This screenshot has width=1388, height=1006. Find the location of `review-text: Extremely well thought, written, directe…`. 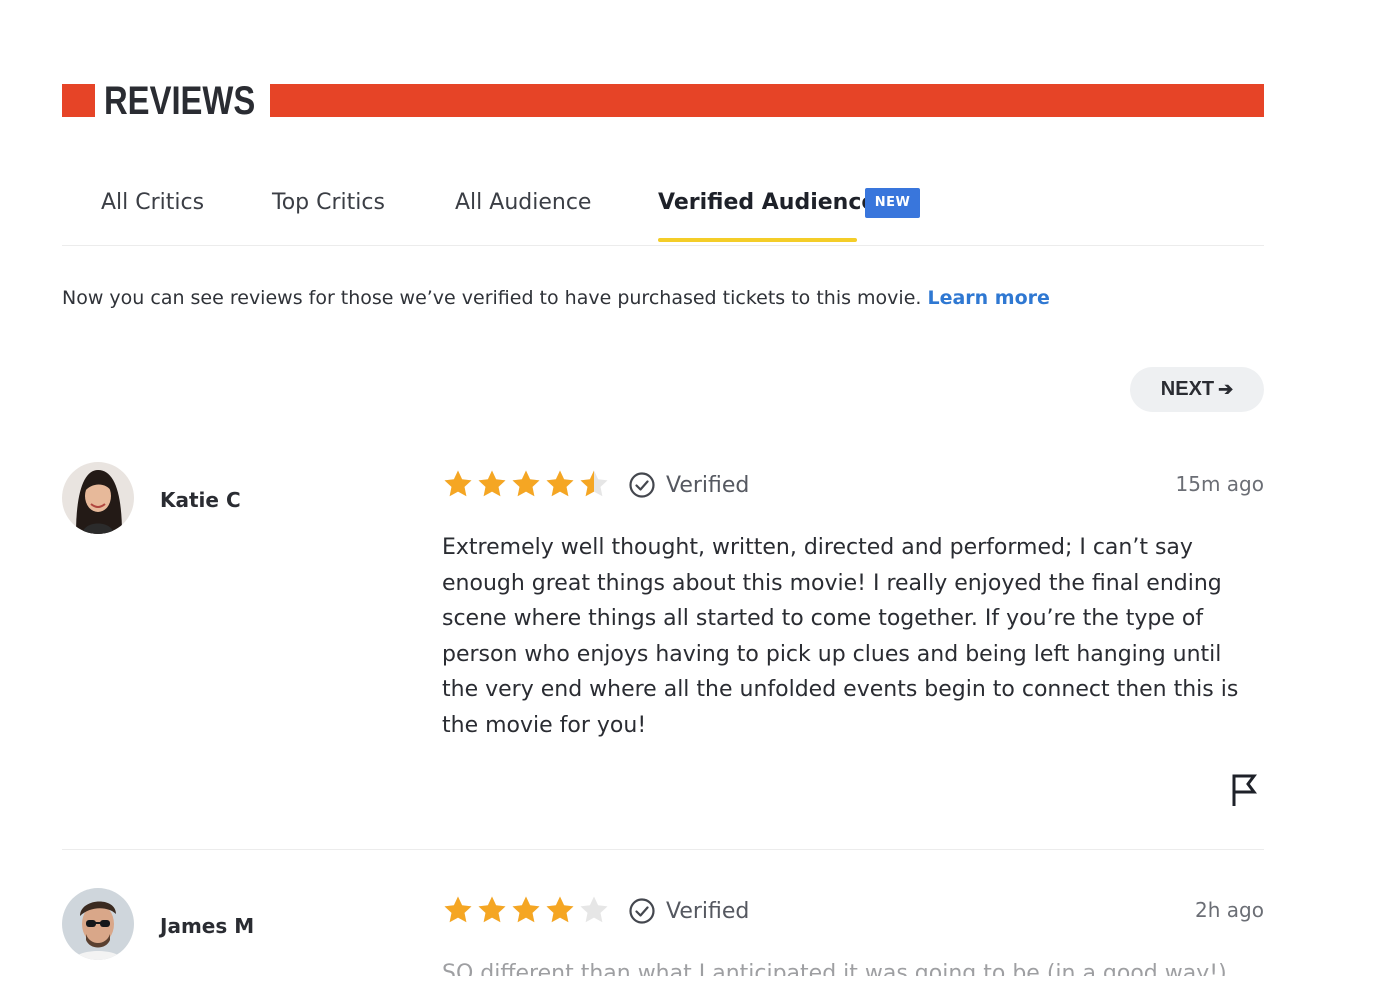

review-text: Extremely well thought, written, directe… is located at coordinates (840, 636).